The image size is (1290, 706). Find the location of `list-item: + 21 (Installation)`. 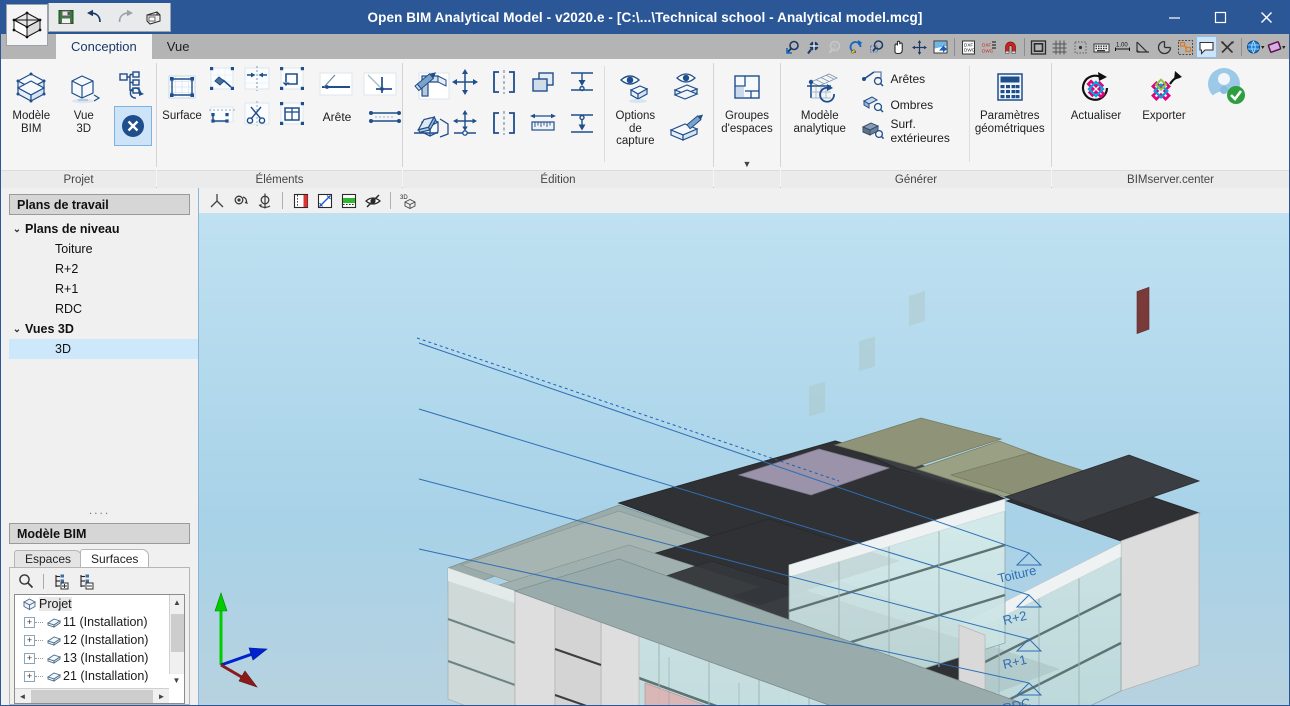

list-item: + 21 (Installation) is located at coordinates (99, 676).